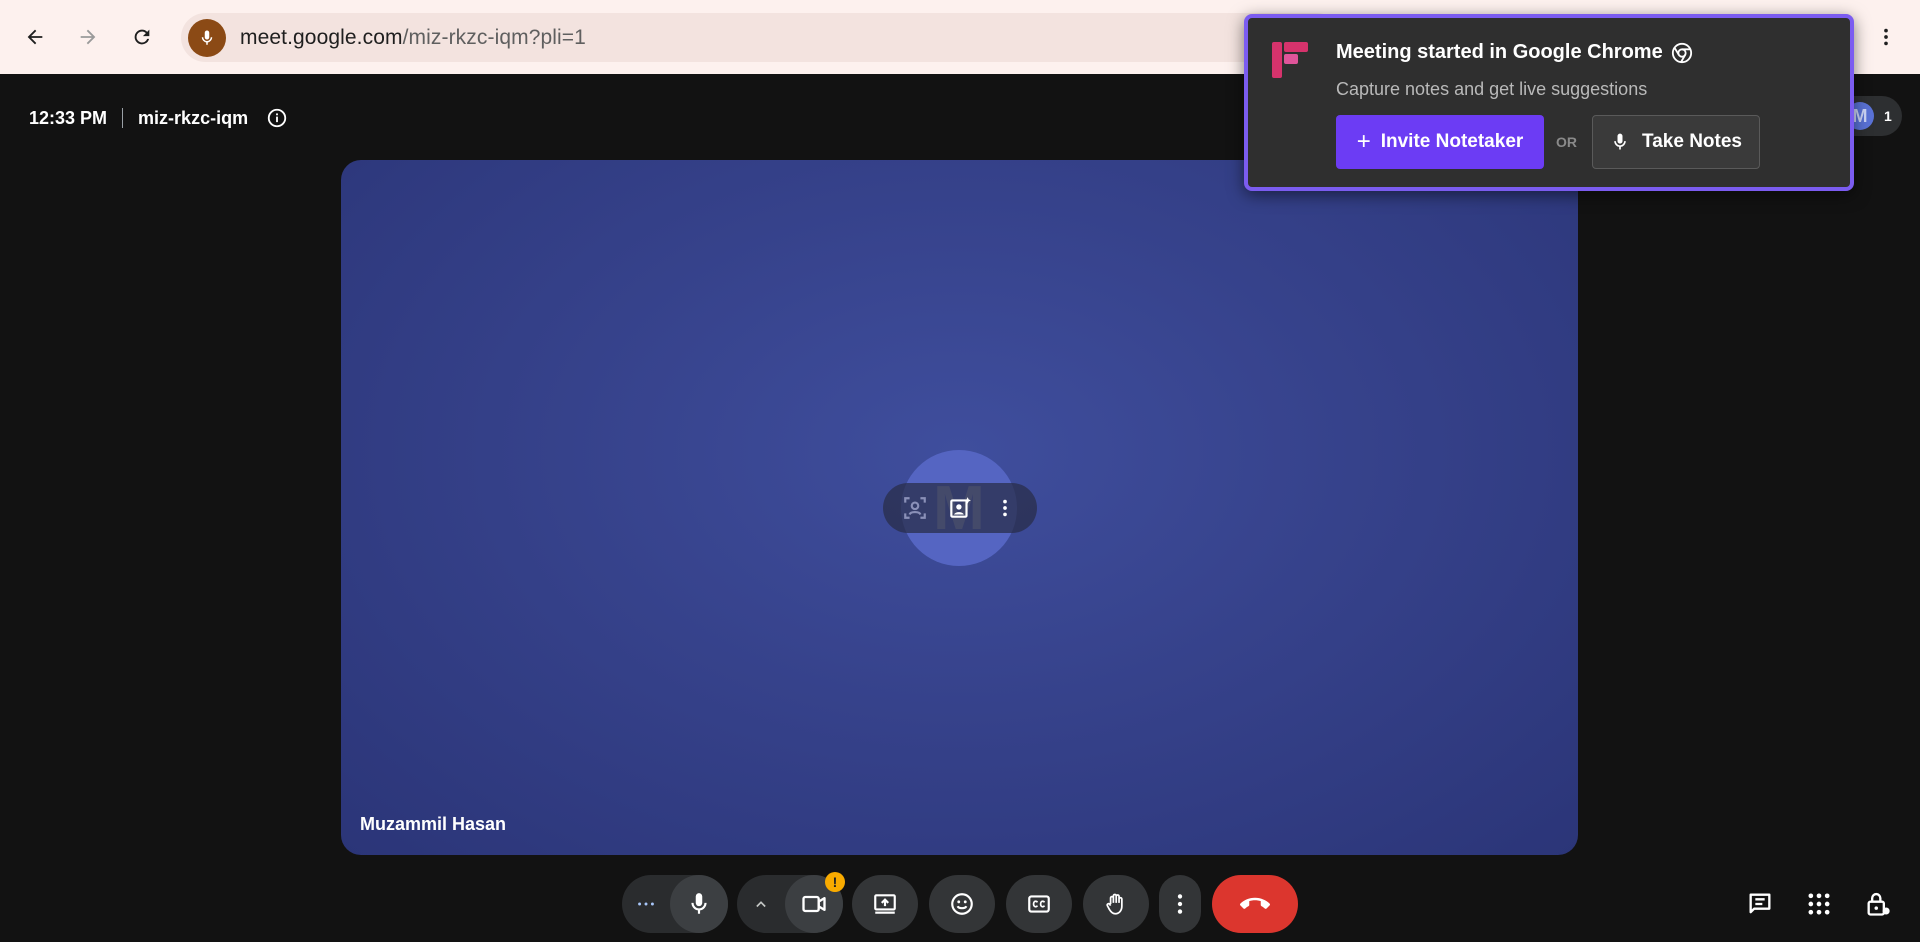 The image size is (1920, 942). I want to click on leave-call-button, so click(1255, 904).